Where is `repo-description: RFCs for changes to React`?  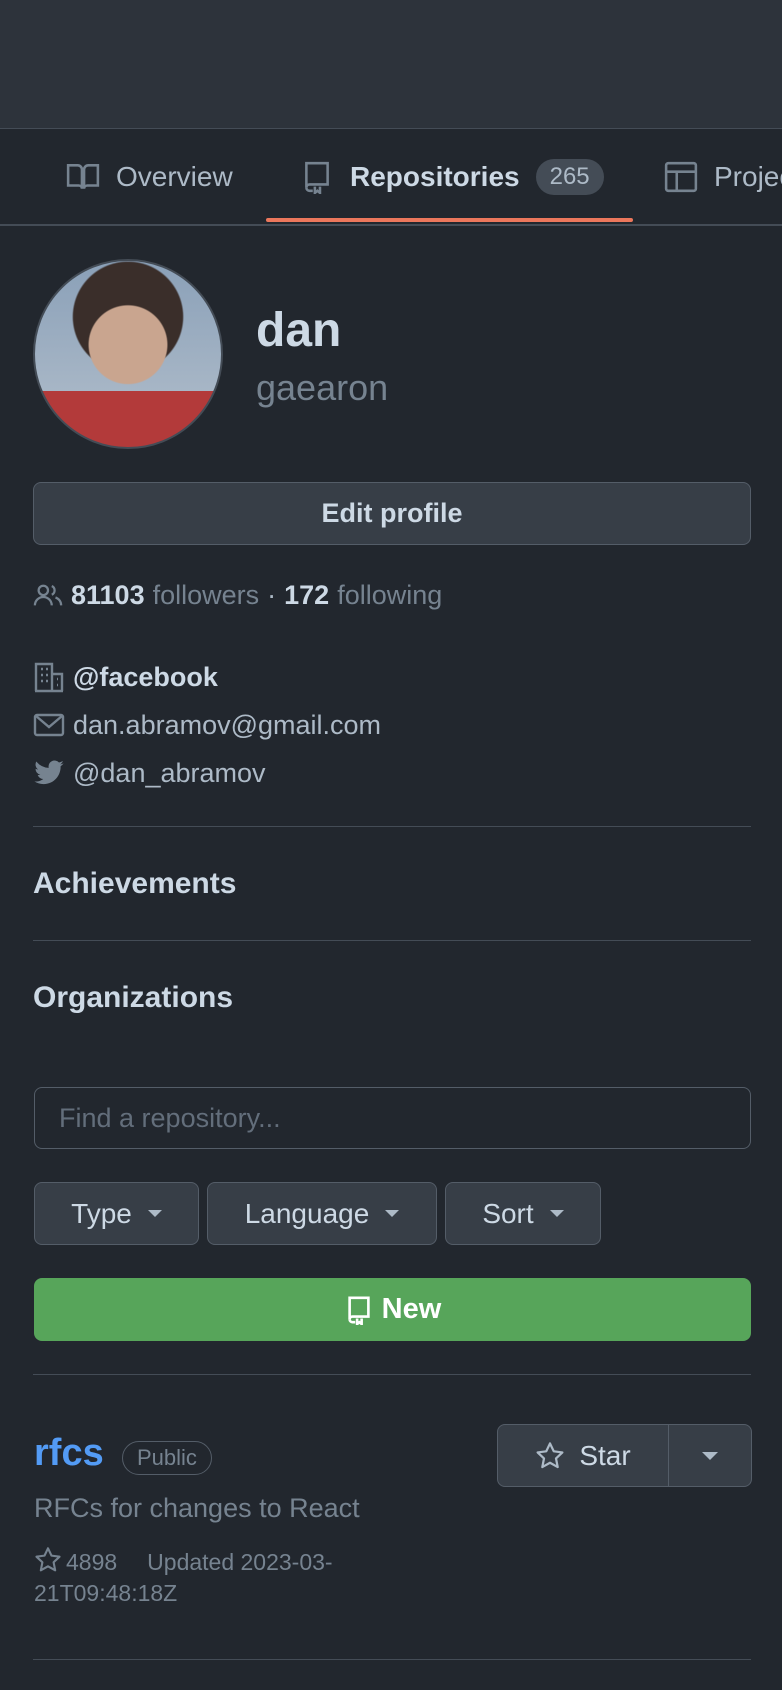 repo-description: RFCs for changes to React is located at coordinates (197, 1508).